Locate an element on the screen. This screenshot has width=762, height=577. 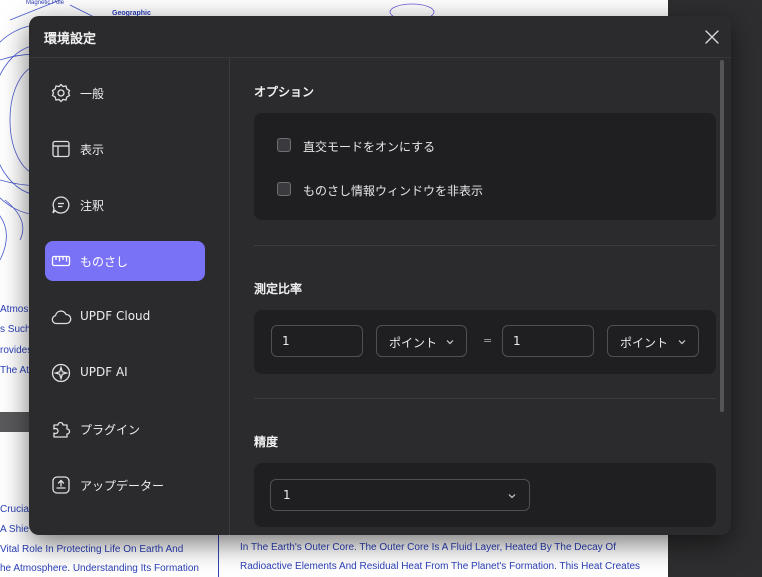
dialog-title: 環境設定 is located at coordinates (70, 39).